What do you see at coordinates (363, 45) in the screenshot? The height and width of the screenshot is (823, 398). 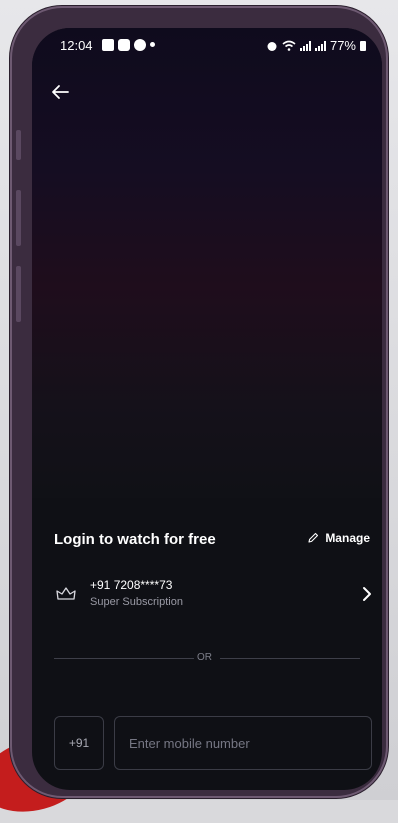 I see `battery-icon` at bounding box center [363, 45].